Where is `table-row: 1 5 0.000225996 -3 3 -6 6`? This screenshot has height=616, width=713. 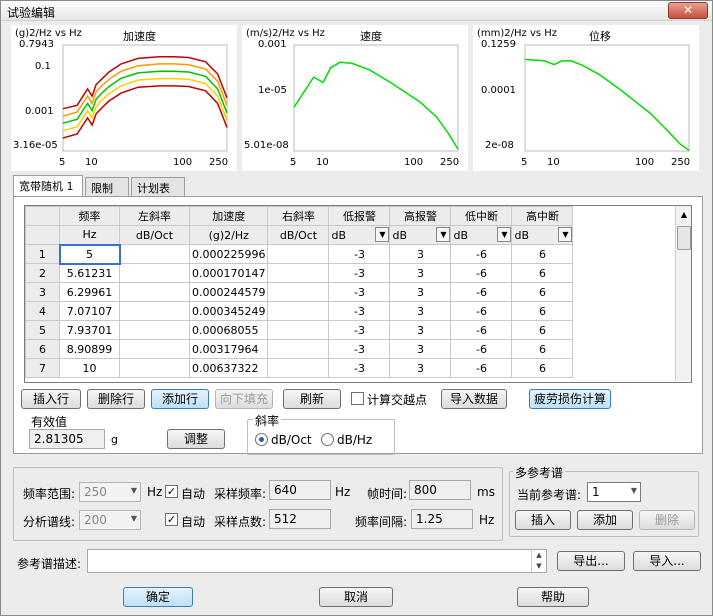
table-row: 1 5 0.000225996 -3 3 -6 6 is located at coordinates (299, 254).